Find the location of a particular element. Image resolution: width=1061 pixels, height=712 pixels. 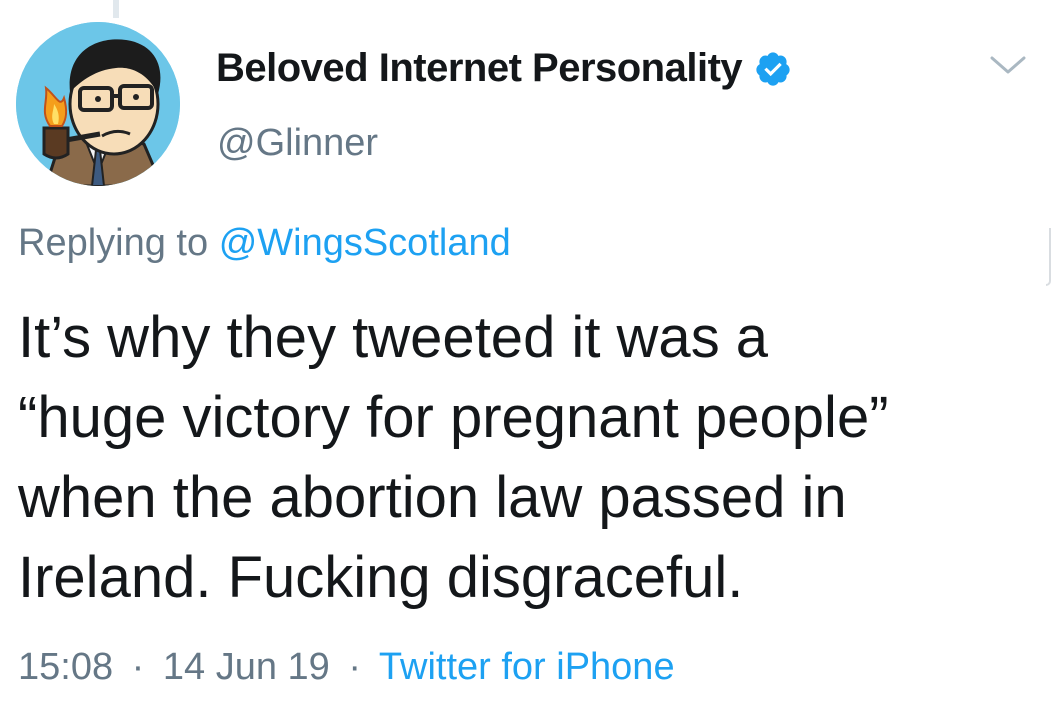

tweet-time: 15:08 is located at coordinates (65, 667).